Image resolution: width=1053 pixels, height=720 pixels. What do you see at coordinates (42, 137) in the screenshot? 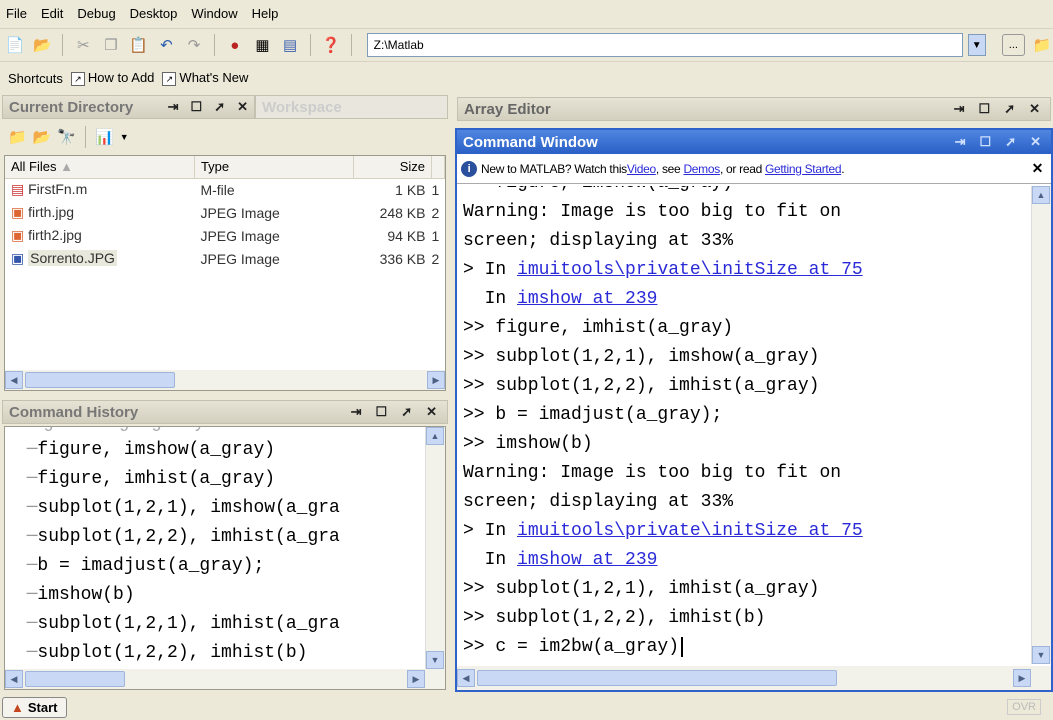
I see `new-folder-icon: 📂` at bounding box center [42, 137].